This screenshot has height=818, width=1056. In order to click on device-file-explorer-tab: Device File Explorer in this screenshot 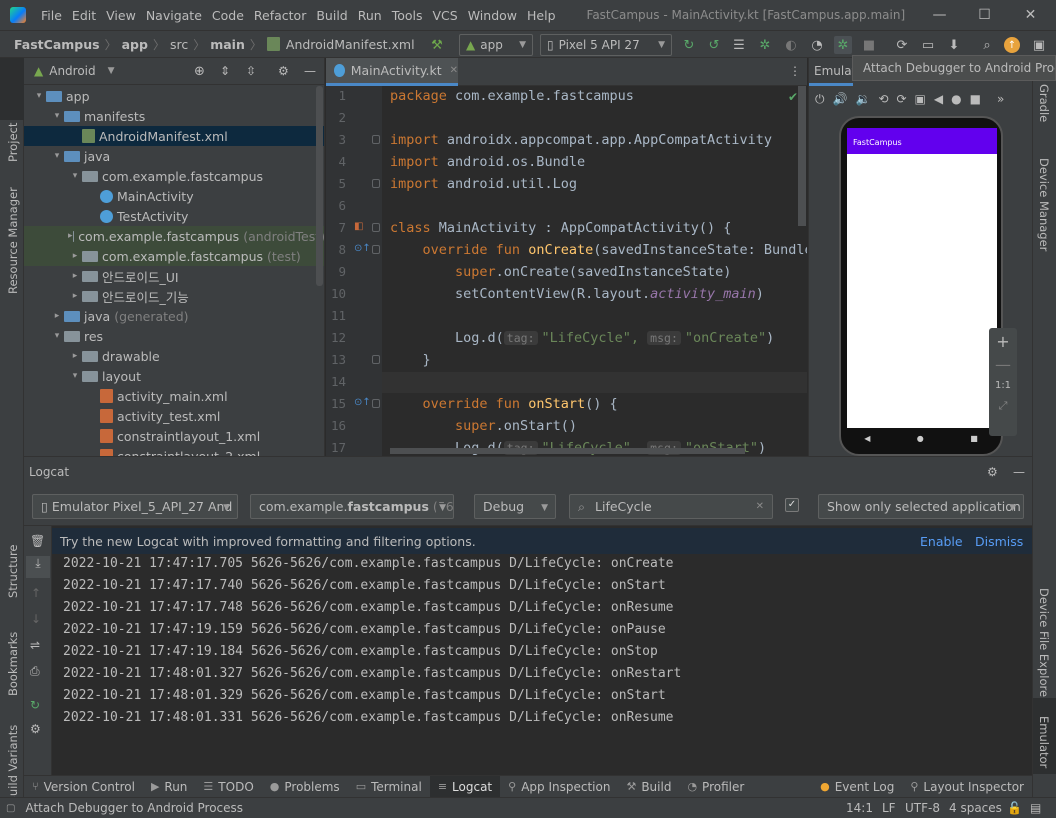, I will do `click(1044, 645)`.